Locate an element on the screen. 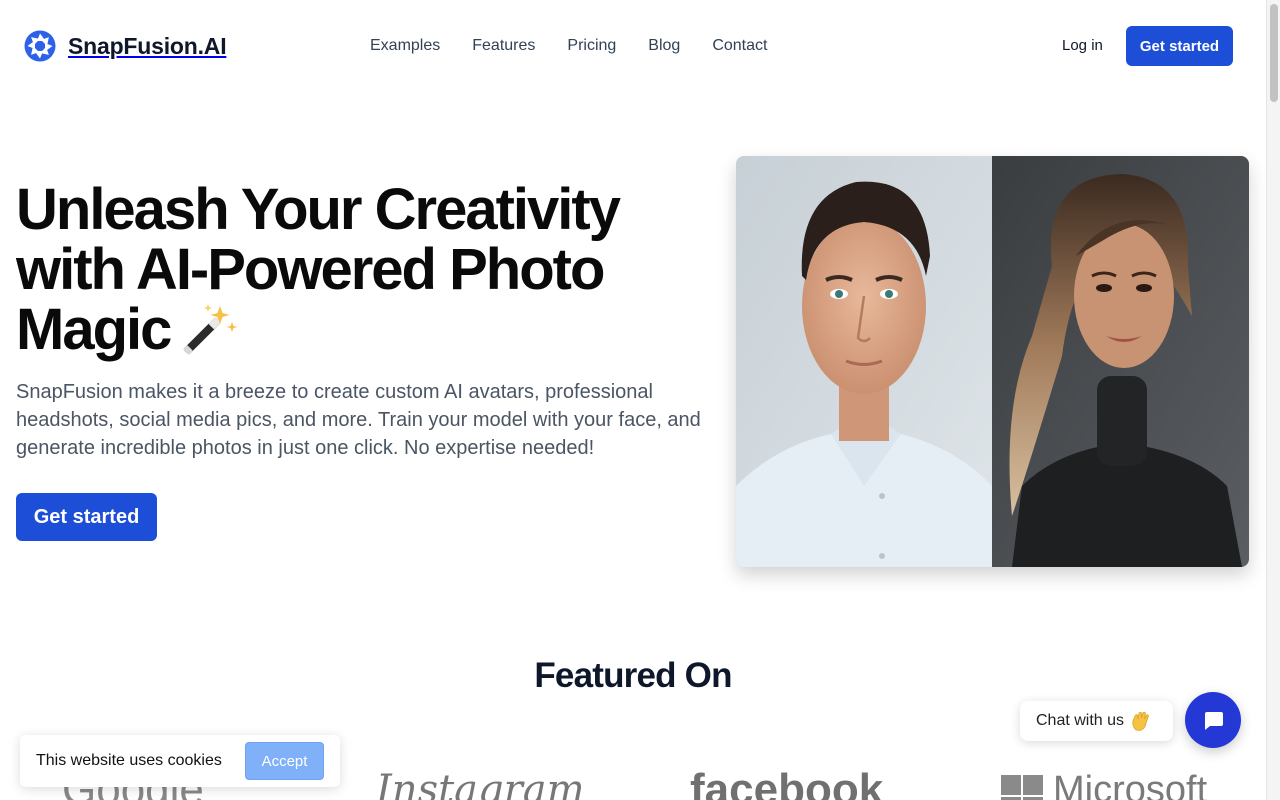 Image resolution: width=1280 pixels, height=800 pixels. microsoft-logo: Microsoft is located at coordinates (1104, 784).